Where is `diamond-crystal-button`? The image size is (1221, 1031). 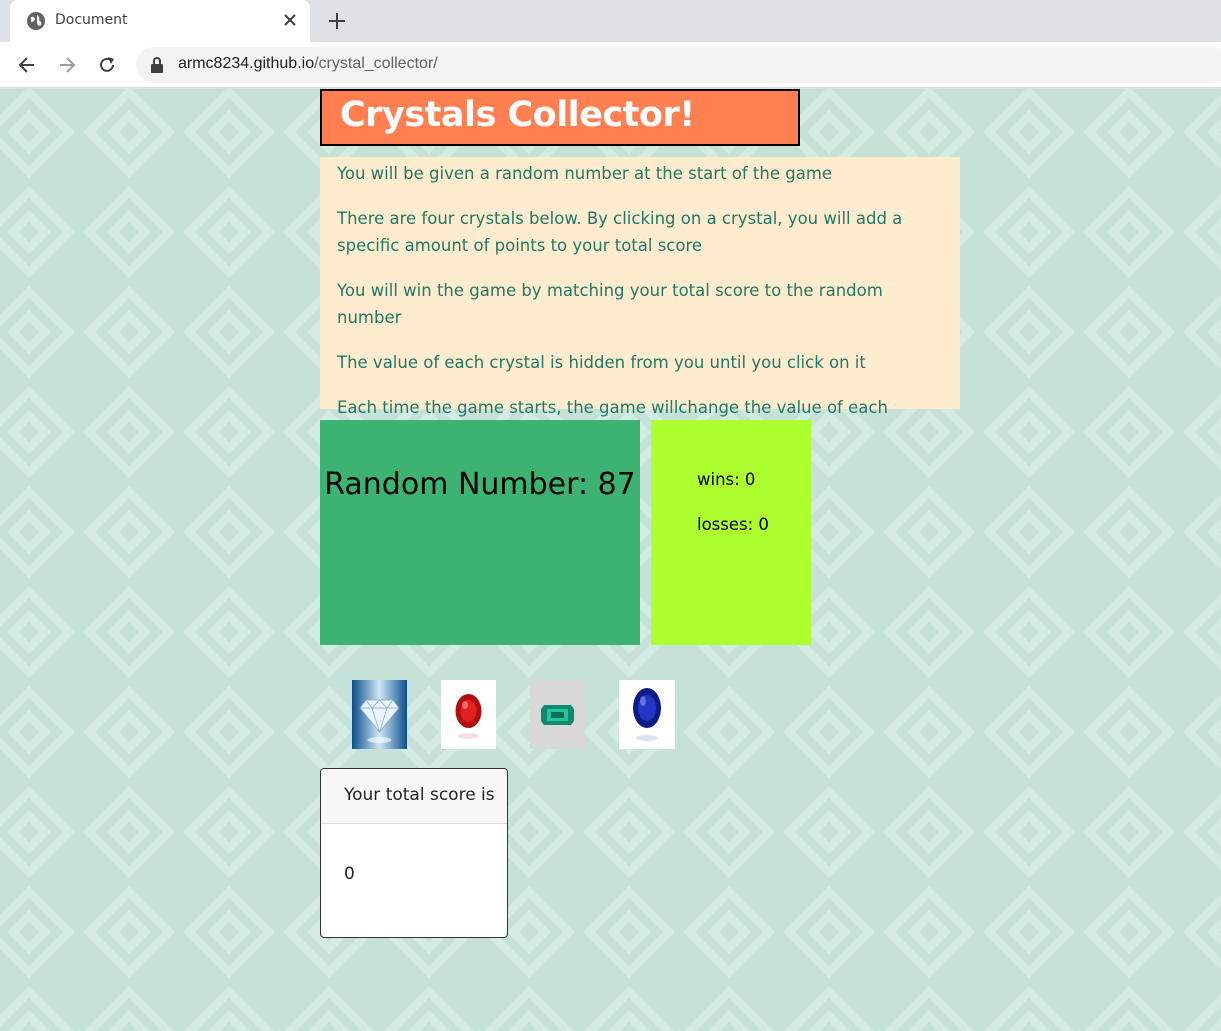
diamond-crystal-button is located at coordinates (379, 714).